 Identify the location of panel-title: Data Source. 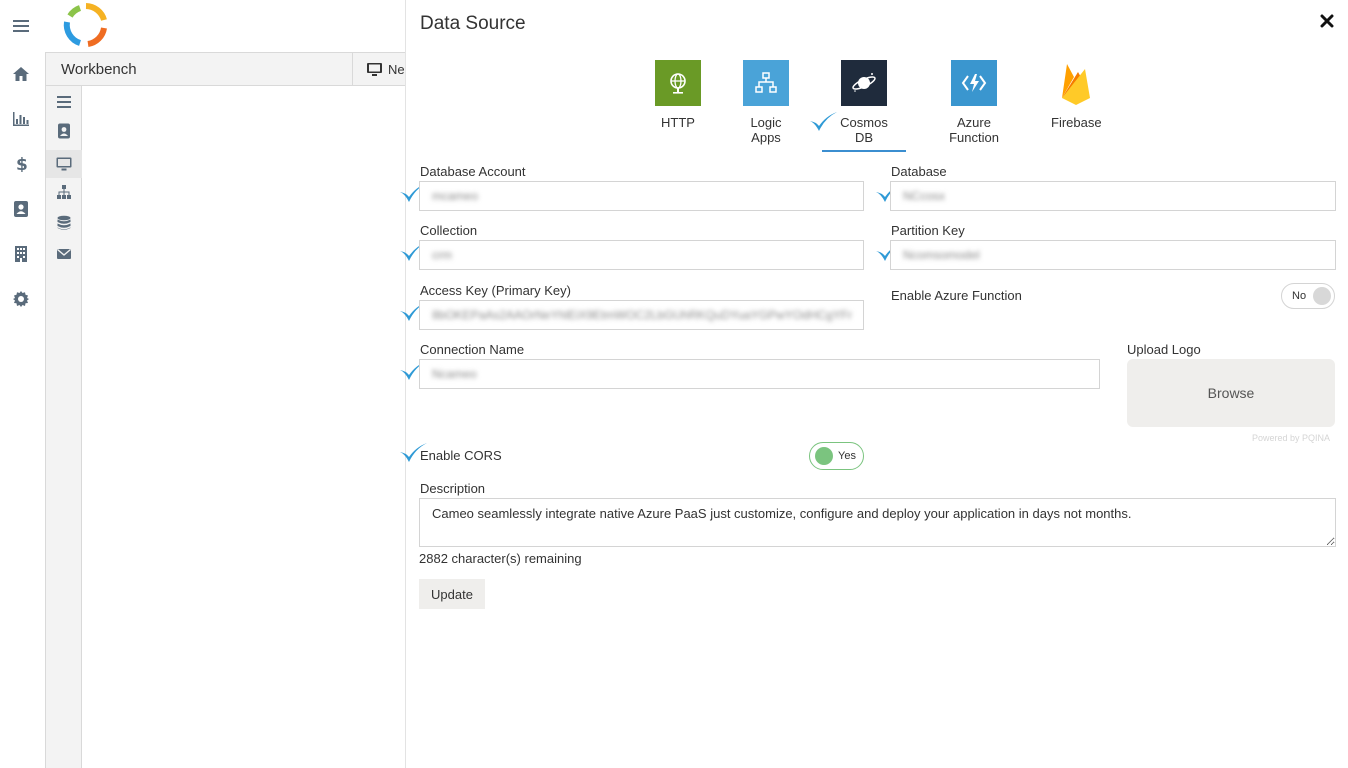
(473, 23).